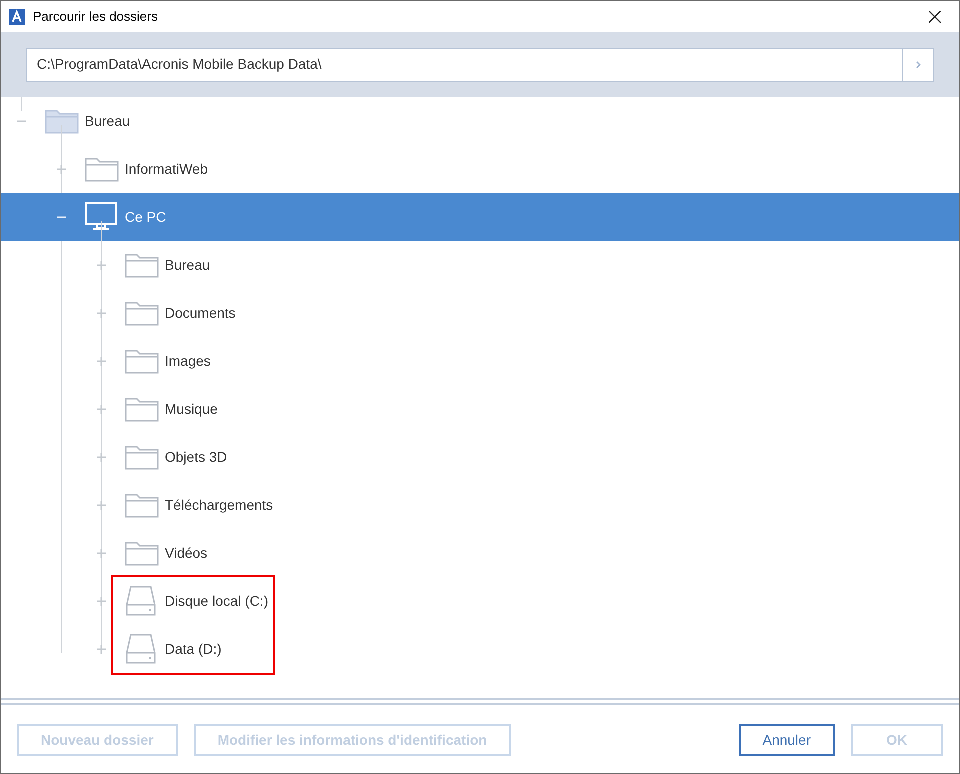 This screenshot has height=774, width=960. Describe the element at coordinates (219, 505) in the screenshot. I see `tree-label: Téléchargements` at that location.